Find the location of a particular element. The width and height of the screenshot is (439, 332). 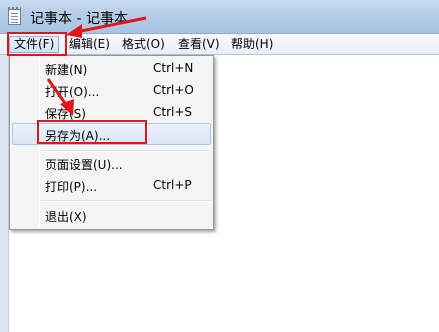

menu-item-shortcut: Ctrl+O is located at coordinates (173, 90).